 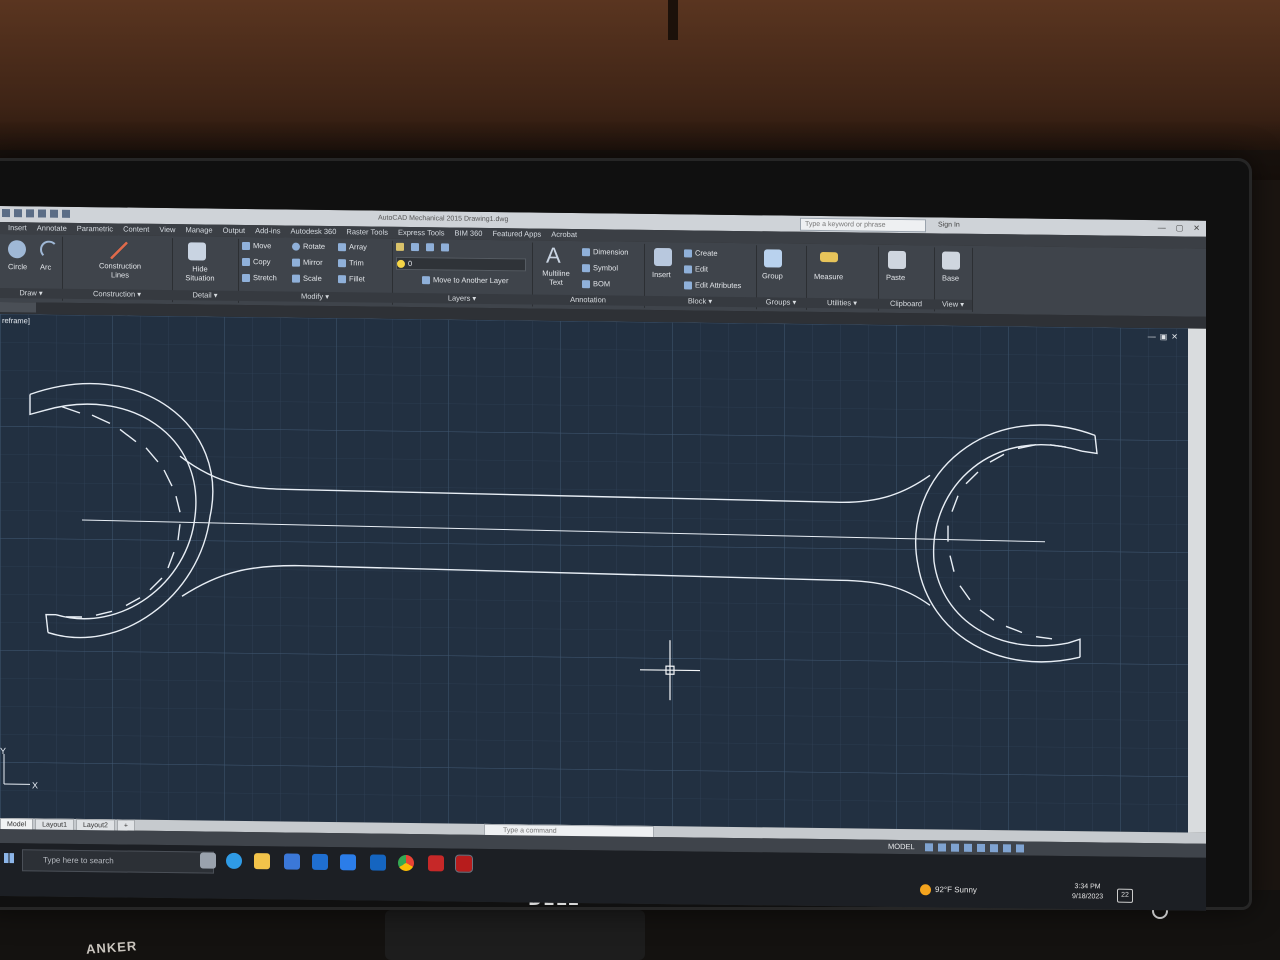 I want to click on array-button: Array, so click(x=352, y=246).